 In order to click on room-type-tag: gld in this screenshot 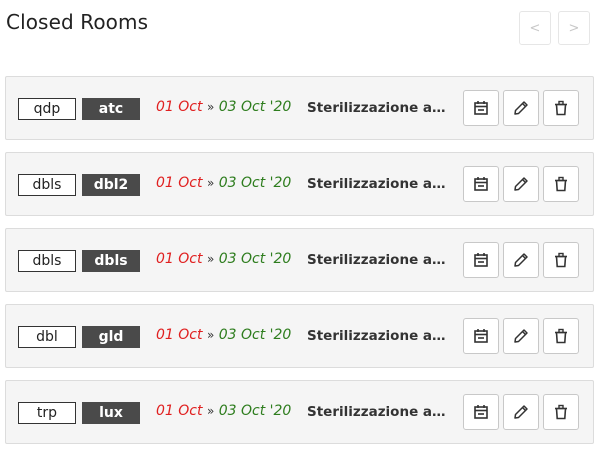, I will do `click(111, 337)`.